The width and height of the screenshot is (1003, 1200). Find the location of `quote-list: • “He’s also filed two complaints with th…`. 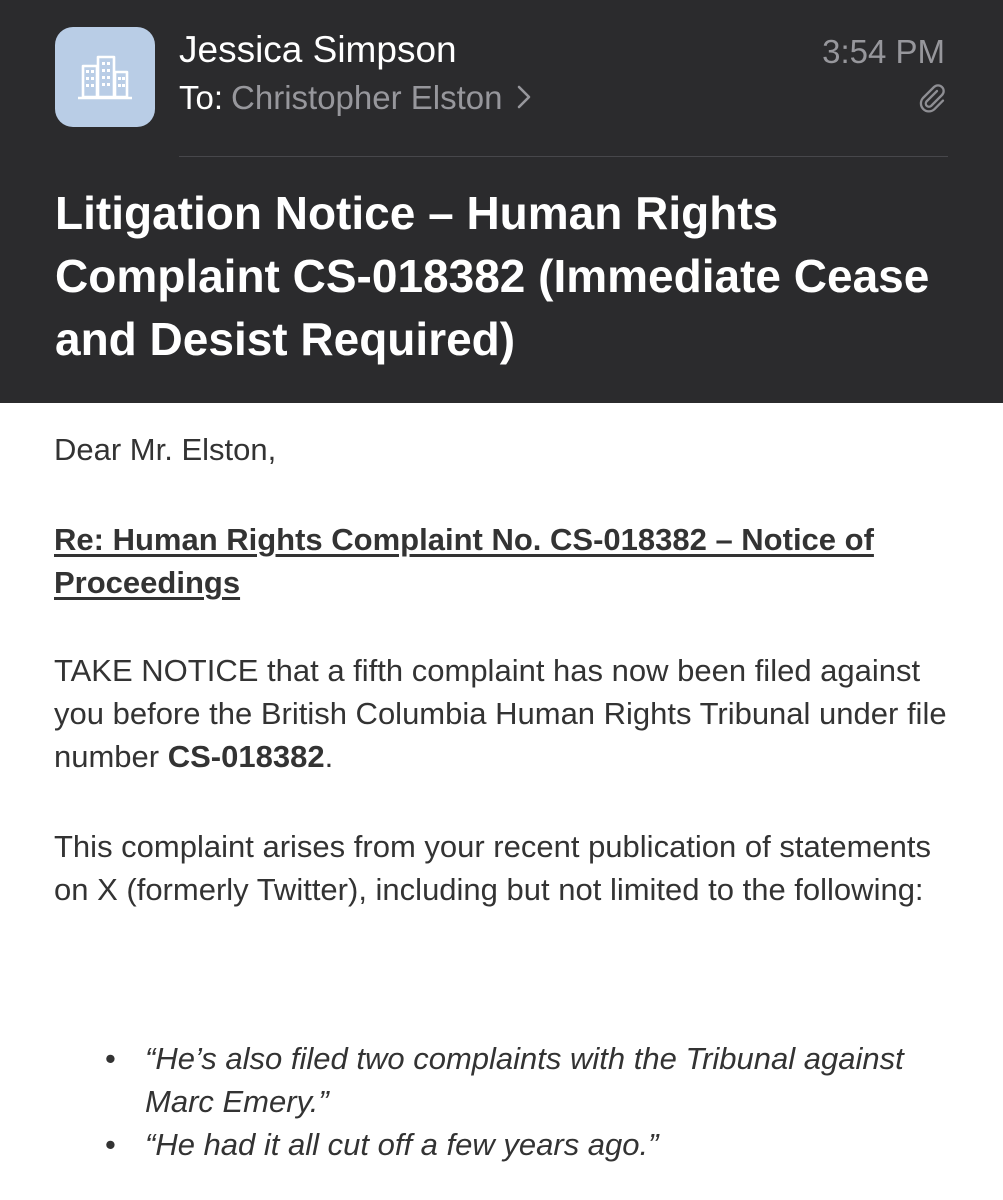

quote-list: • “He’s also filed two complaints with th… is located at coordinates (514, 1101).